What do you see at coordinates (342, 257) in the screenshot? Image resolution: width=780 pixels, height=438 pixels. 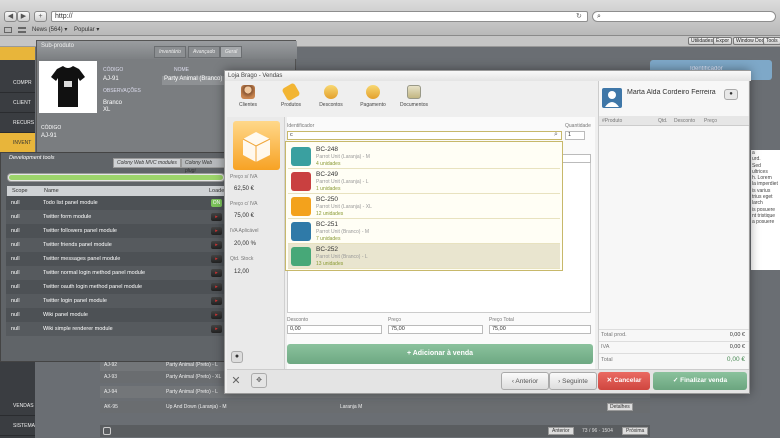 I see `item-name: Parrot Unit (Branco) - L` at bounding box center [342, 257].